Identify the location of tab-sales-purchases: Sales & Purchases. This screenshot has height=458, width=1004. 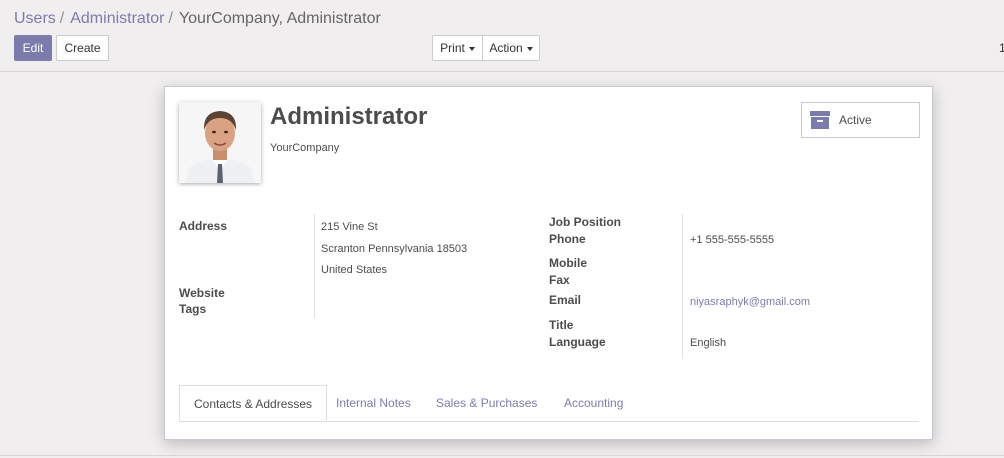
(486, 403).